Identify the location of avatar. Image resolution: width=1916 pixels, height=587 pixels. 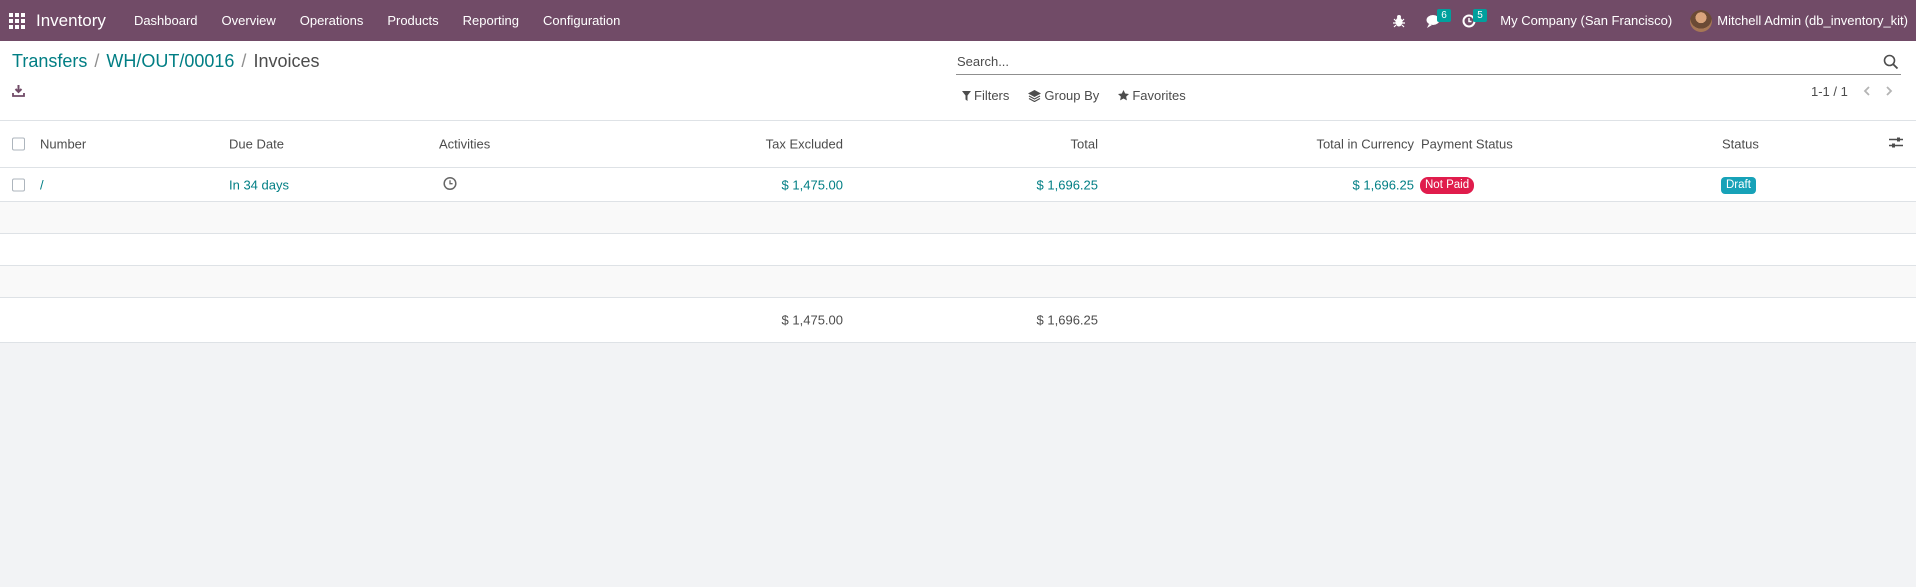
(1701, 20).